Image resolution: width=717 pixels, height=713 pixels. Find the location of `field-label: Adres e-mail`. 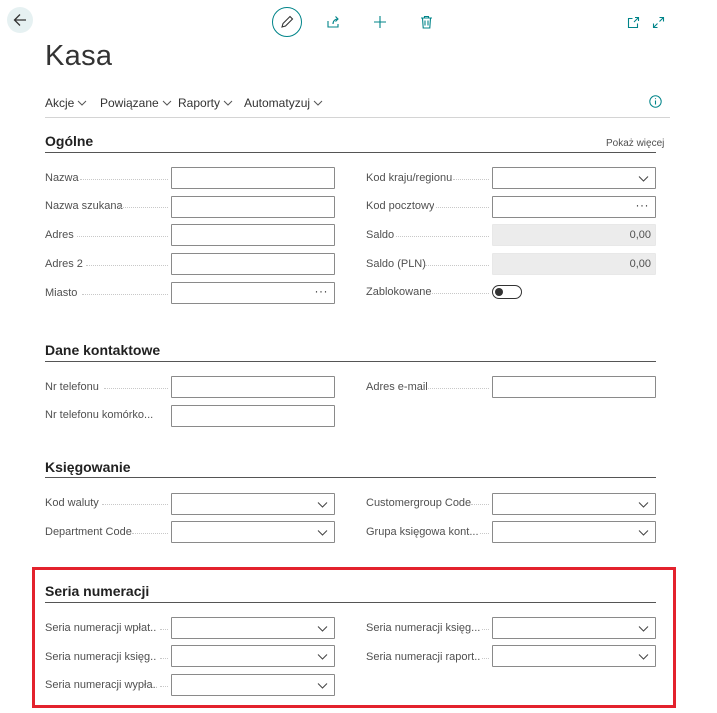

field-label: Adres e-mail is located at coordinates (397, 387).